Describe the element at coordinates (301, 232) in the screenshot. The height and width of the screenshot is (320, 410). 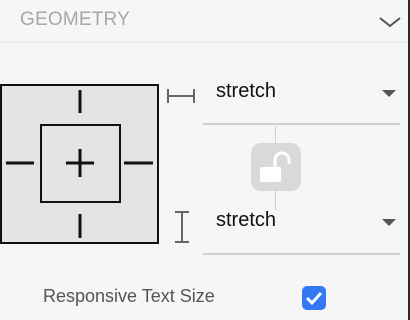
I see `height-sizing-dropdown: stretch` at that location.